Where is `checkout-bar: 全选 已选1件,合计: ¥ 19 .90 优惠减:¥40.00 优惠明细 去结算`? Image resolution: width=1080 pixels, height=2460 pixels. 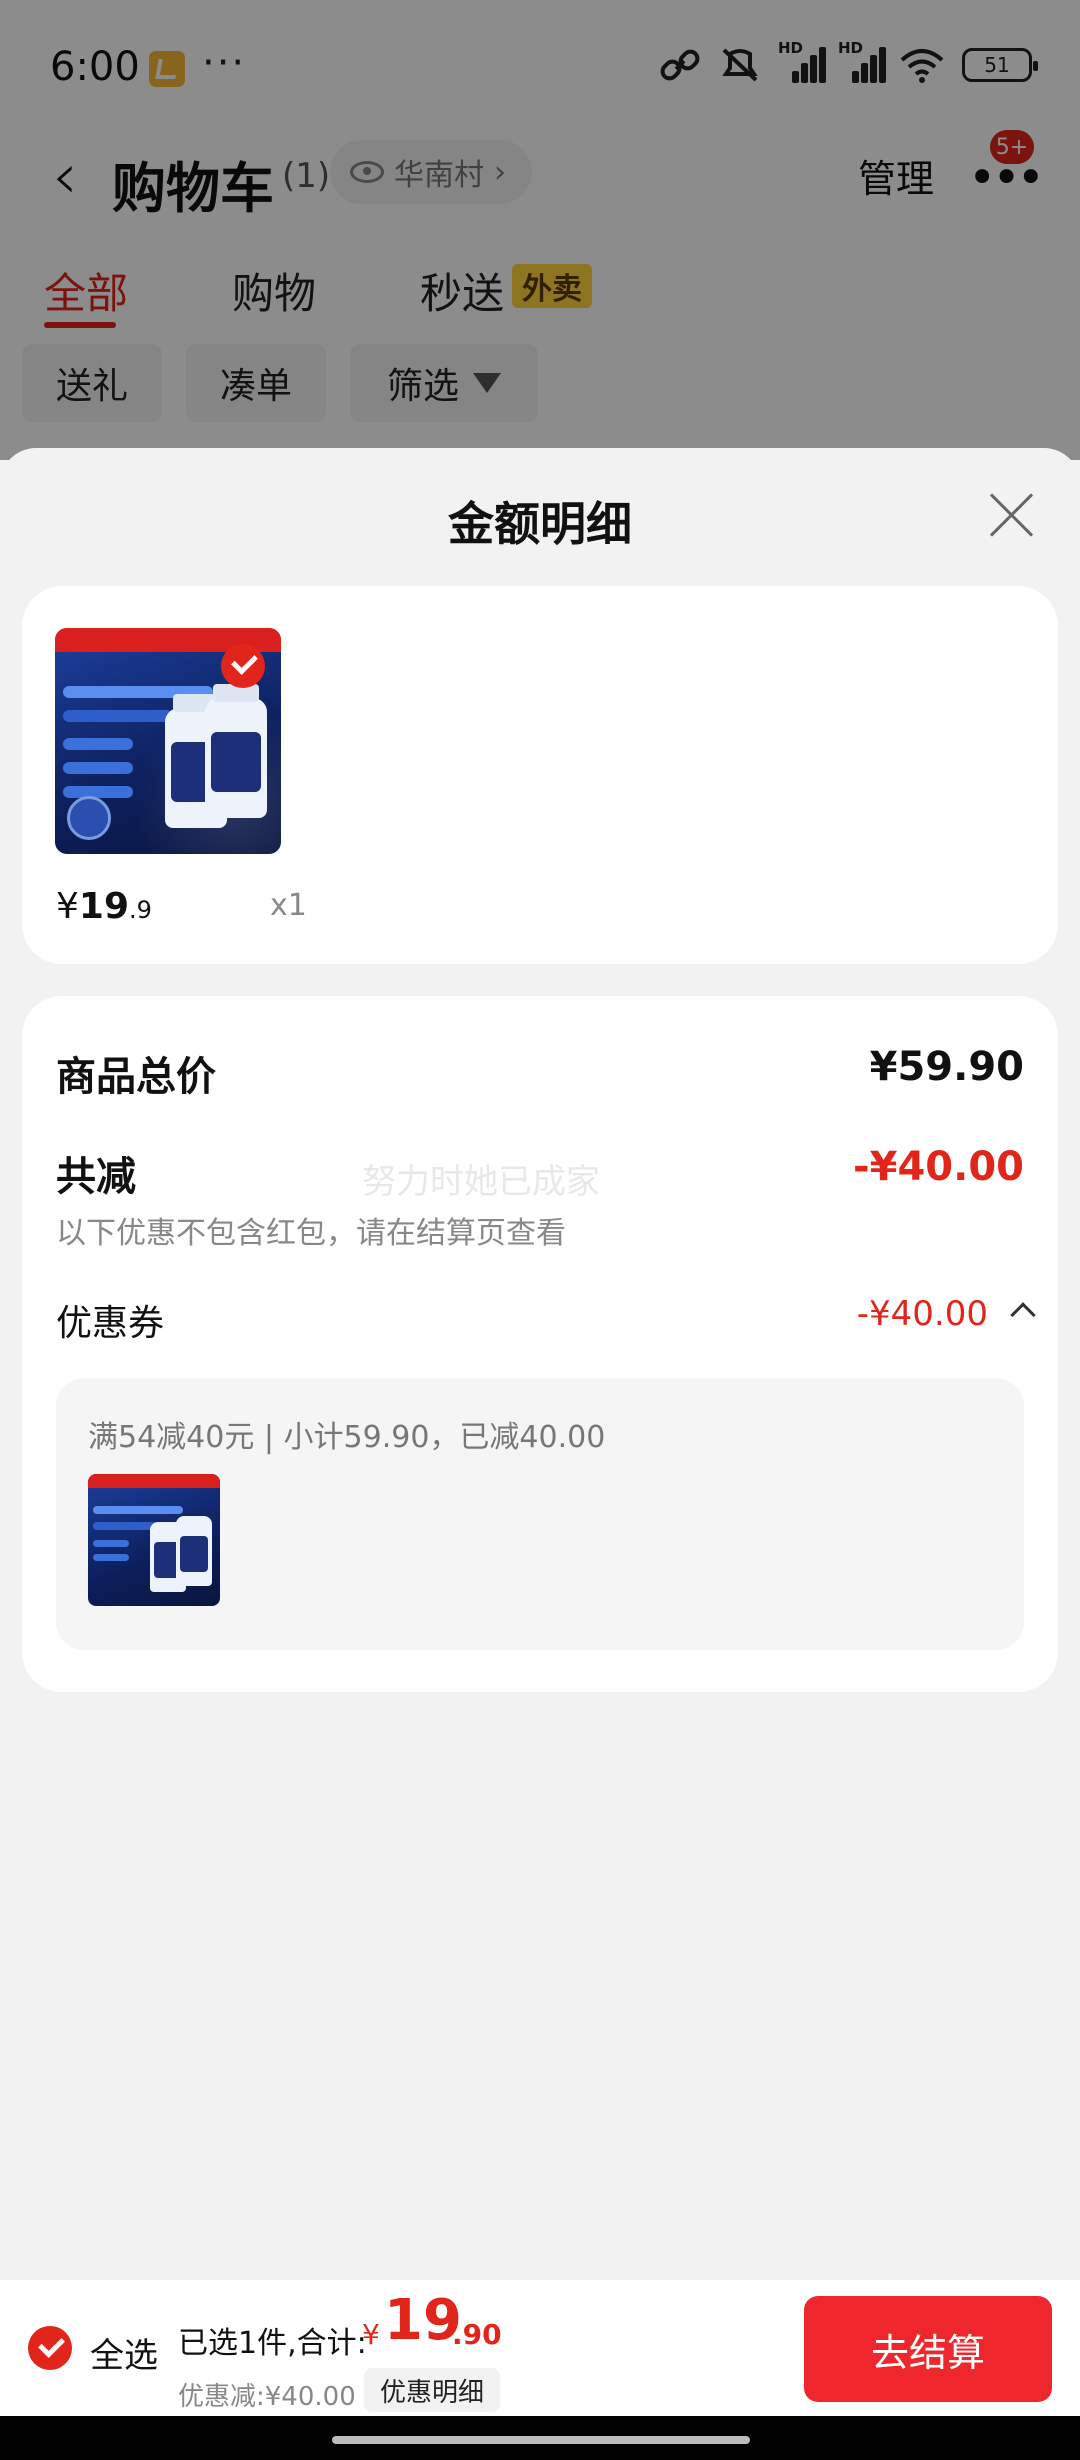
checkout-bar: 全选 已选1件,合计: ¥ 19 .90 优惠减:¥40.00 优惠明细 去结算 is located at coordinates (540, 2348).